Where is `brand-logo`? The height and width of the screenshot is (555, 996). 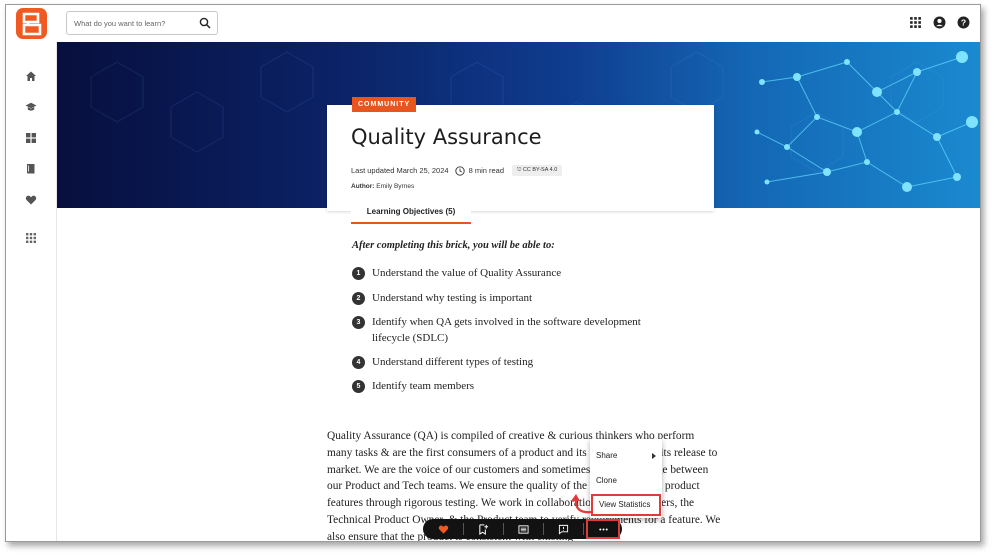 brand-logo is located at coordinates (31, 23).